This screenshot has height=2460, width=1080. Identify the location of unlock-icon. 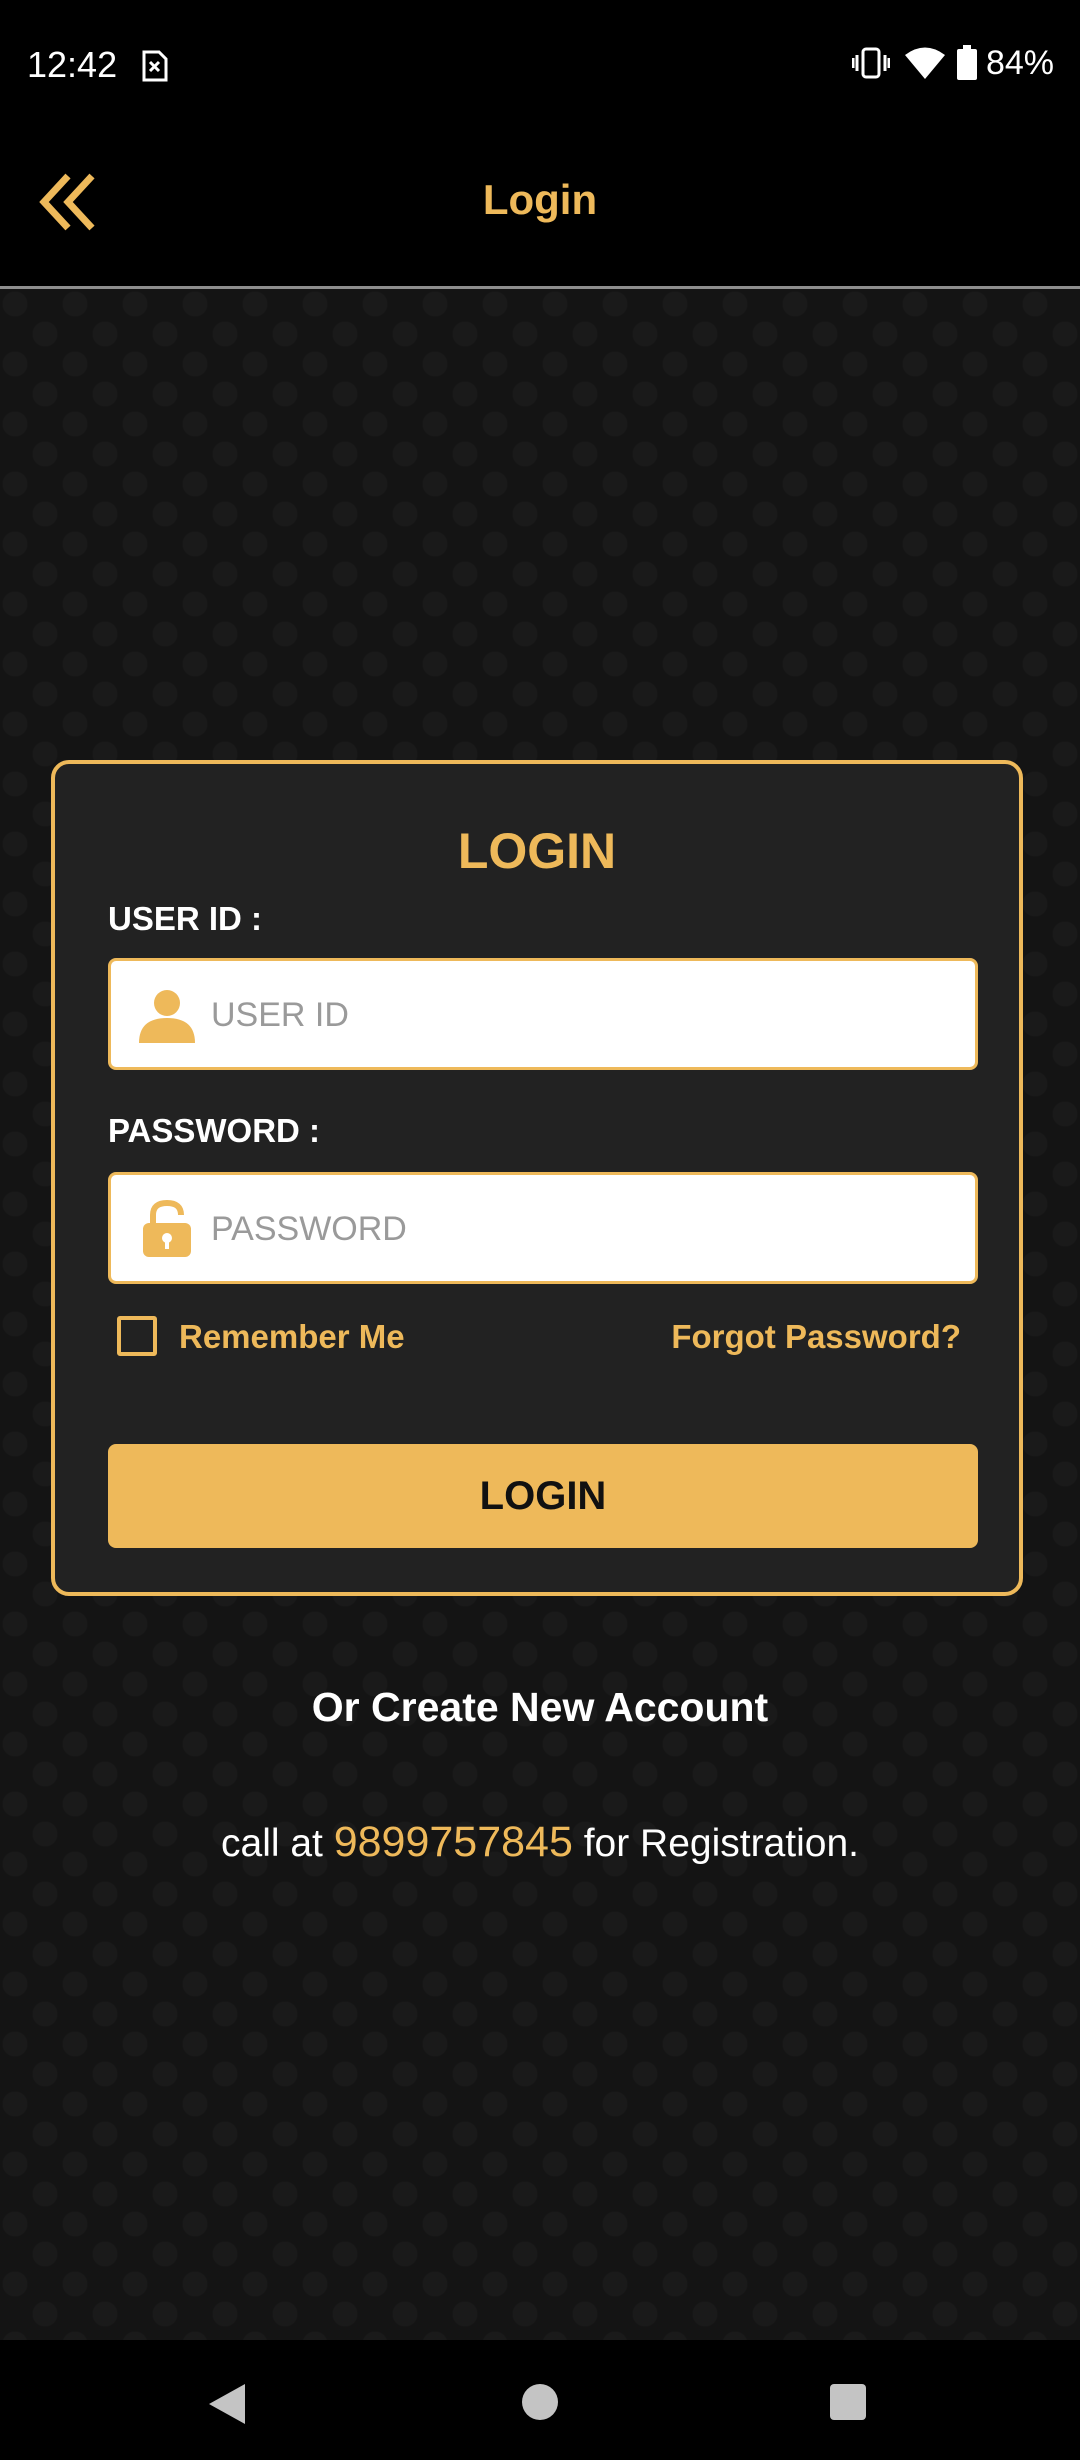
(167, 1228).